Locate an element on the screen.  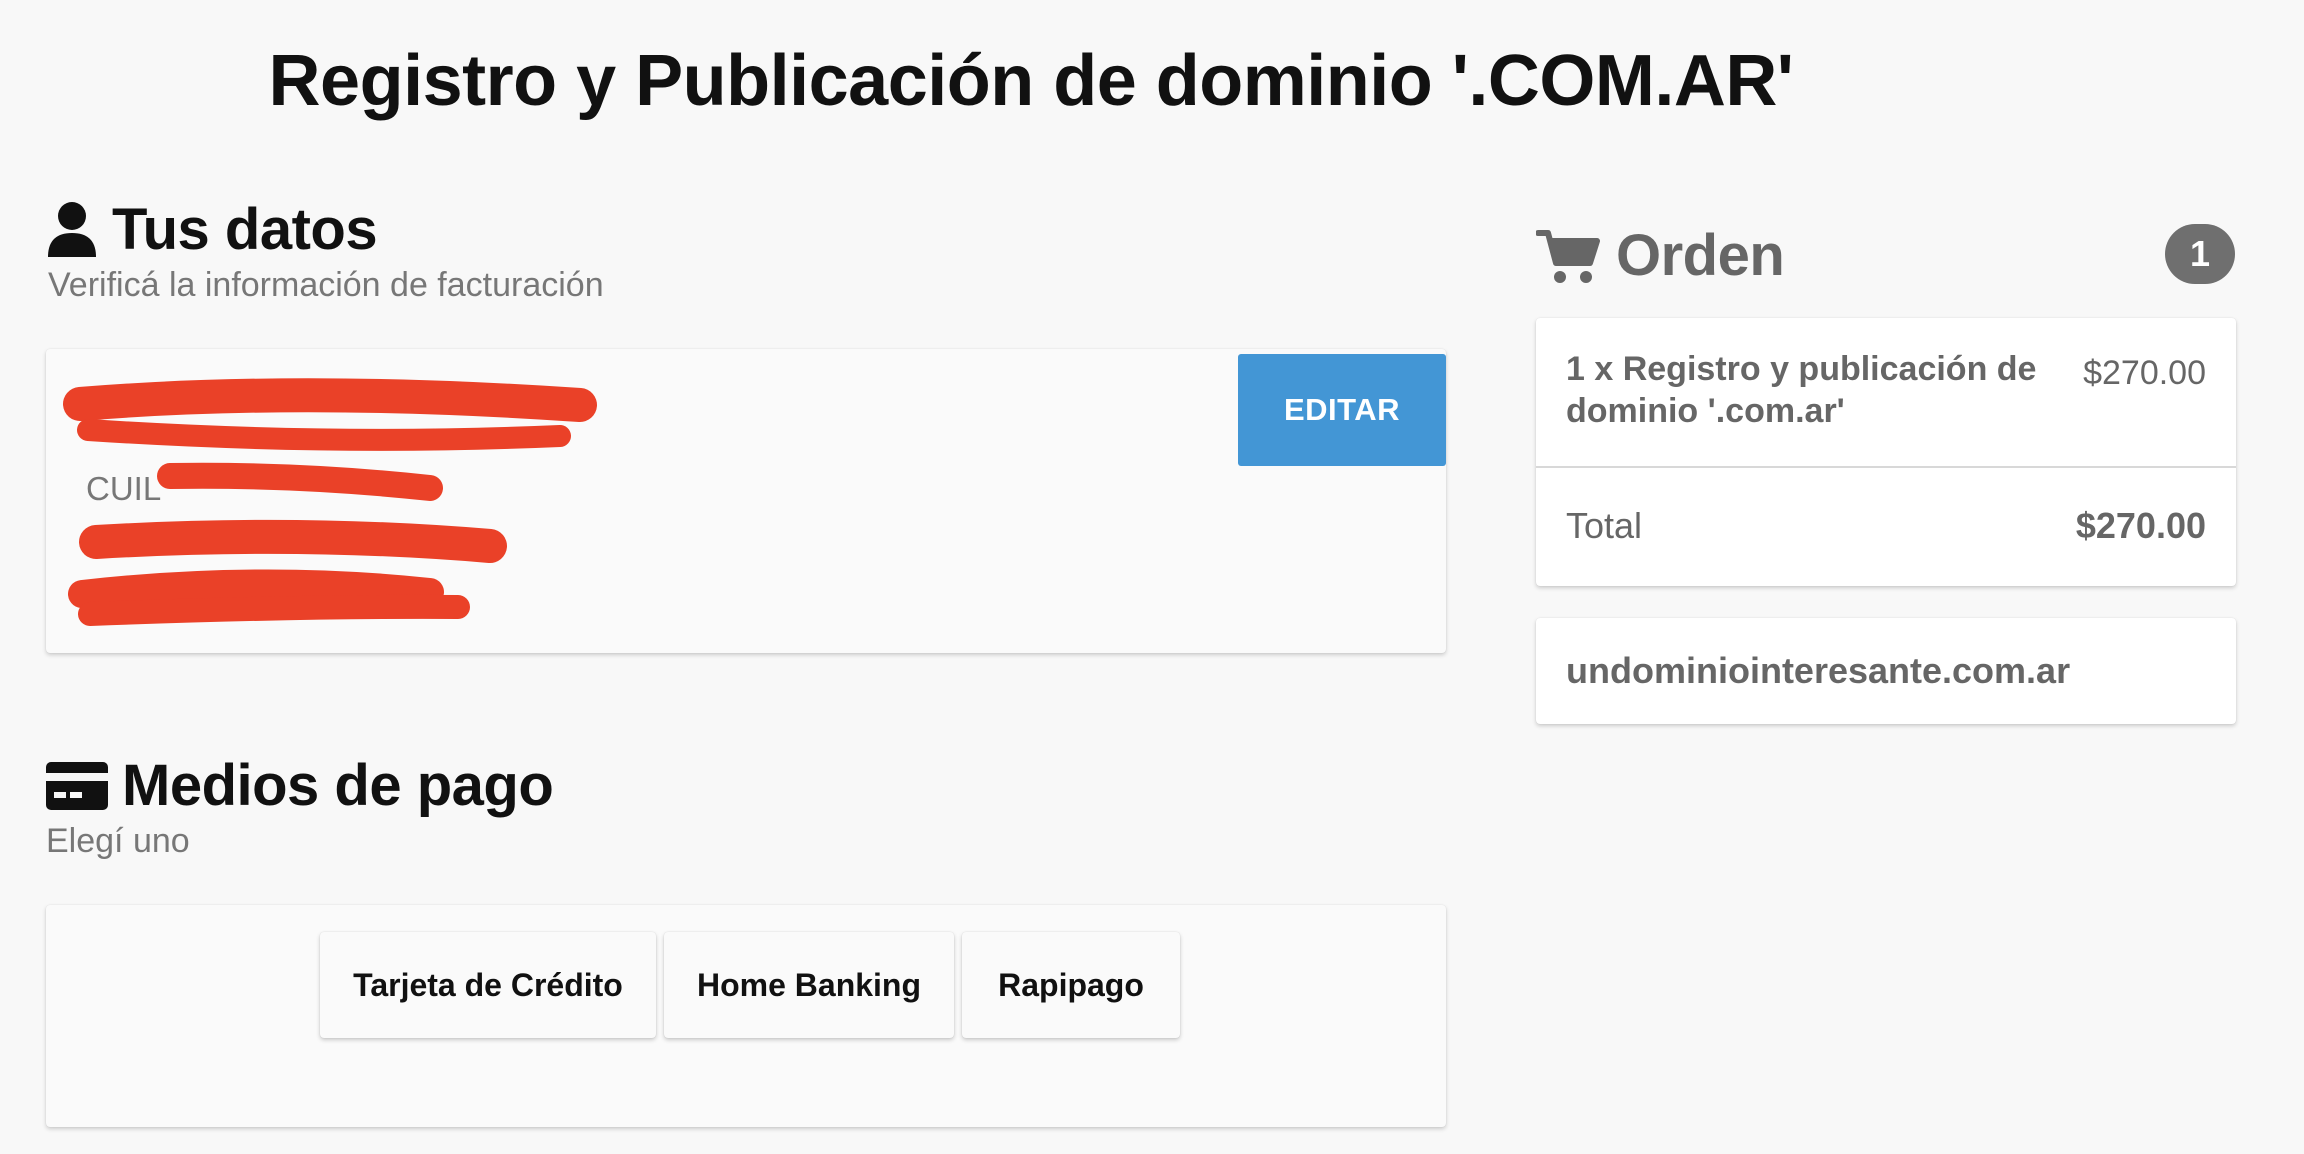
payment-method-tarjeta-button: Tarjeta de Crédito is located at coordinates (488, 985).